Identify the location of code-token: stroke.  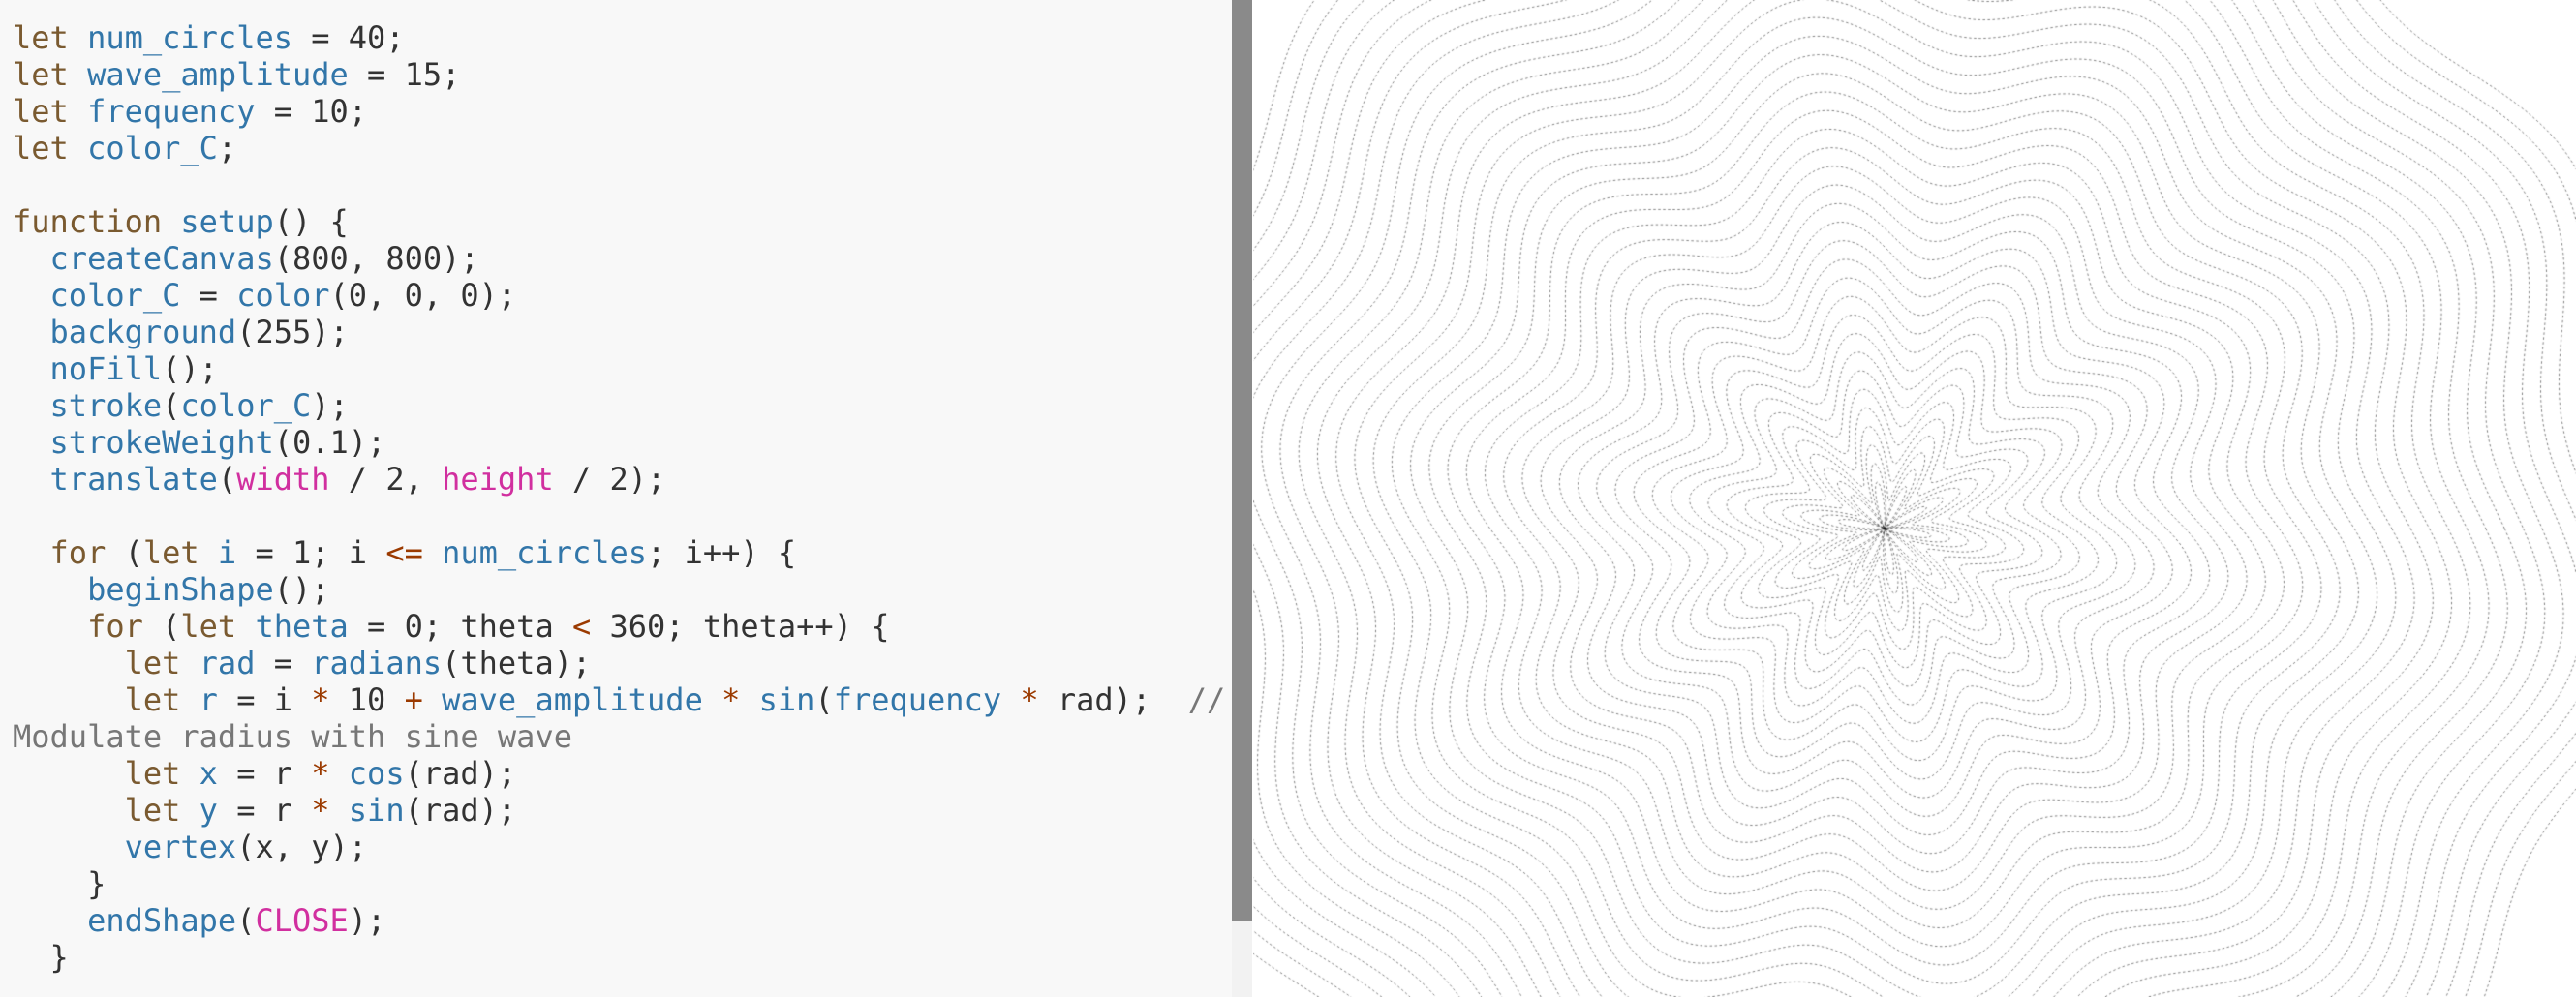
(106, 405).